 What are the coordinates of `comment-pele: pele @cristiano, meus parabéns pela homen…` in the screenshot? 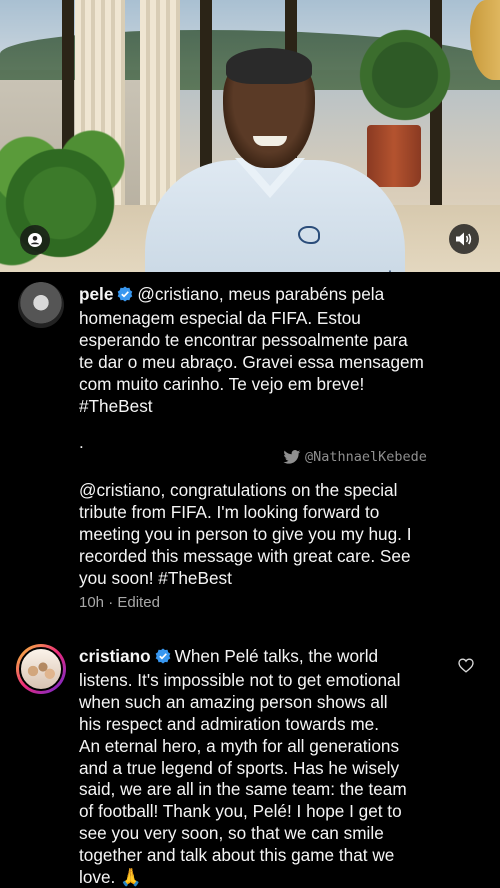 It's located at (284, 350).